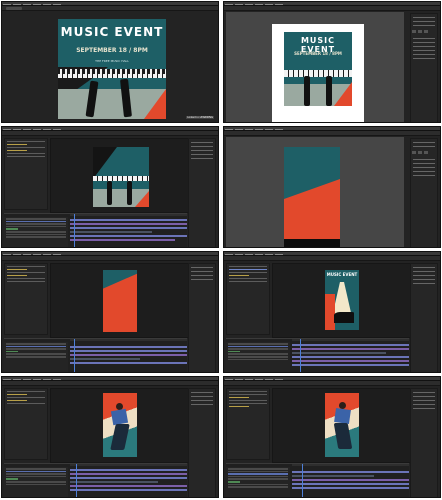 The height and width of the screenshot is (500, 442). I want to click on tall-background-shape, so click(312, 197).